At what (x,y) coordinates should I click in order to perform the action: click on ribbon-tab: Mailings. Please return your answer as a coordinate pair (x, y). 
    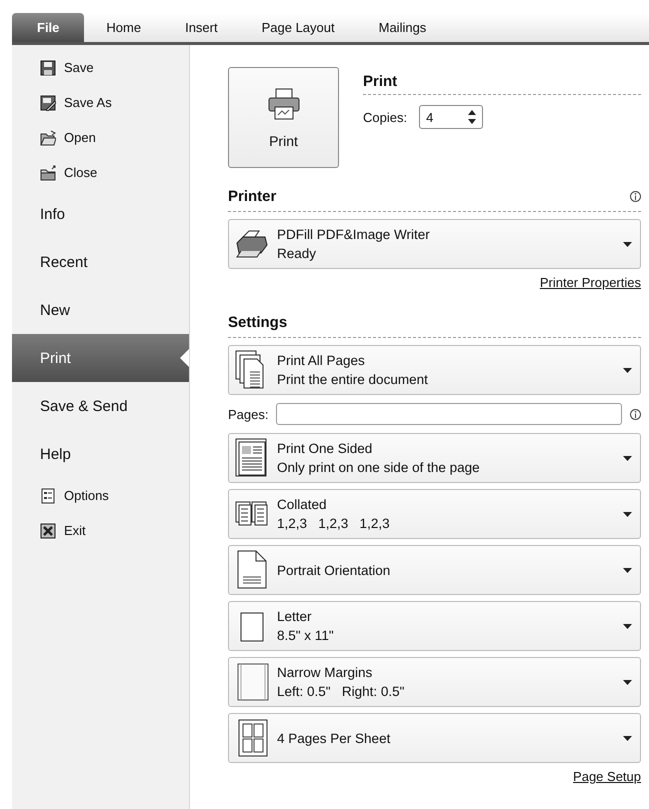
    Looking at the image, I should click on (402, 27).